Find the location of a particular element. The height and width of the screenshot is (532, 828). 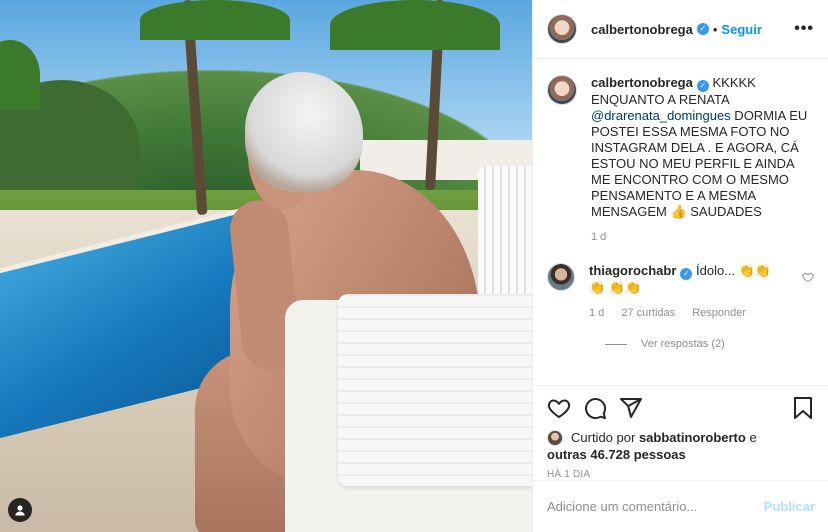

others-count: outras 46.728 pessoas is located at coordinates (616, 454).